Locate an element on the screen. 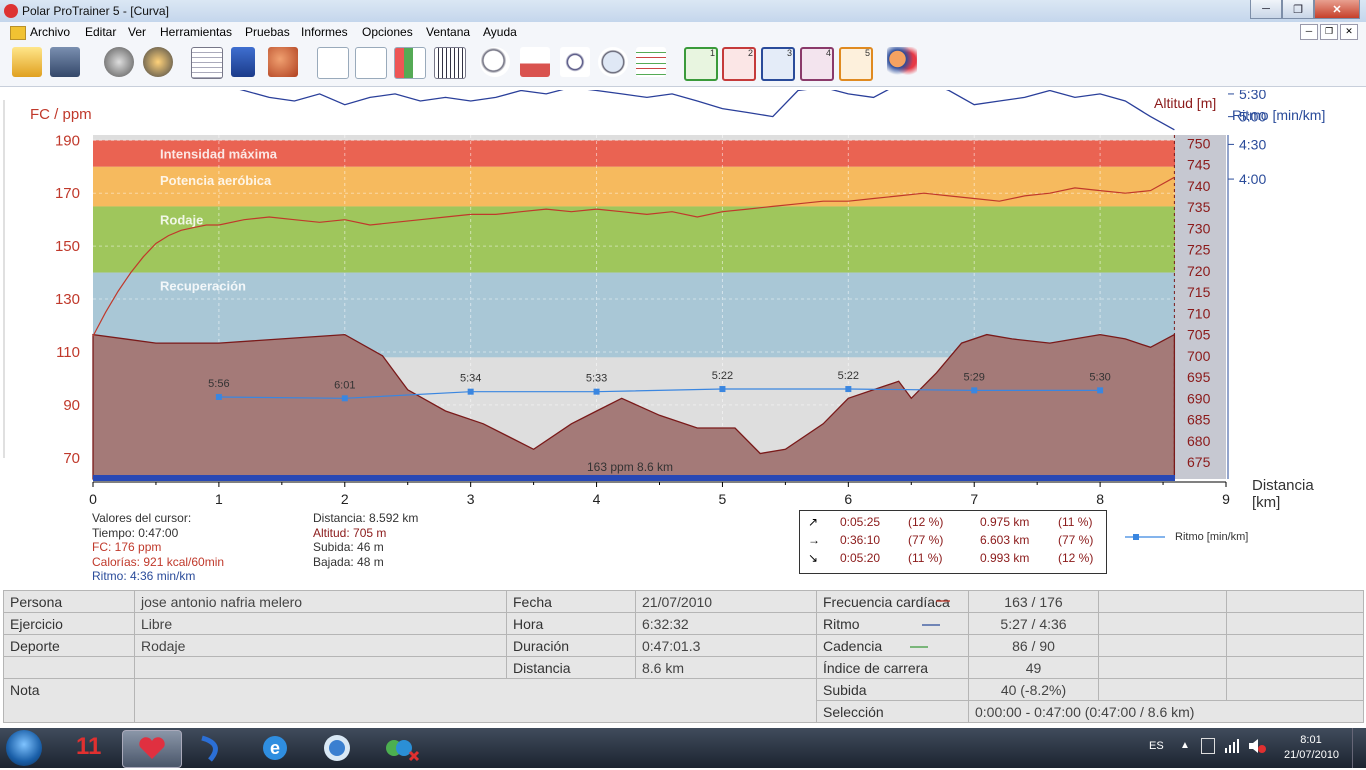 Image resolution: width=1366 pixels, height=770 pixels. menu-informes: Informes is located at coordinates (324, 32).